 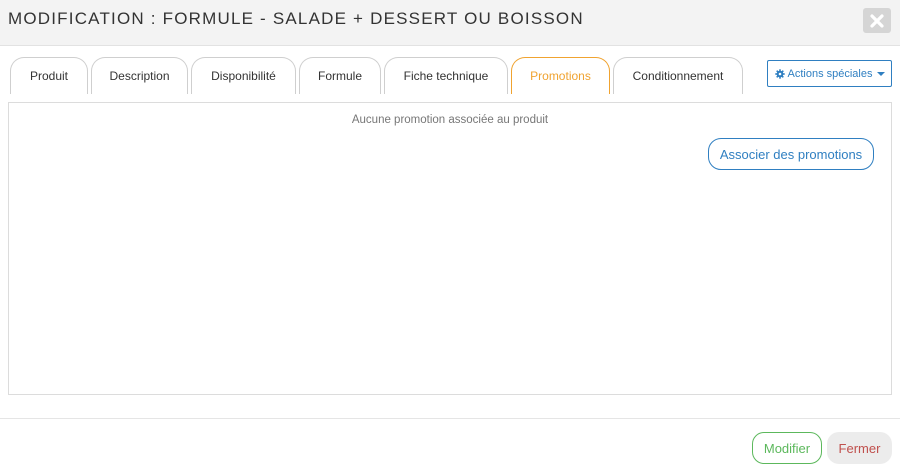 I want to click on tab-fiche-technique: Fiche technique, so click(x=446, y=75).